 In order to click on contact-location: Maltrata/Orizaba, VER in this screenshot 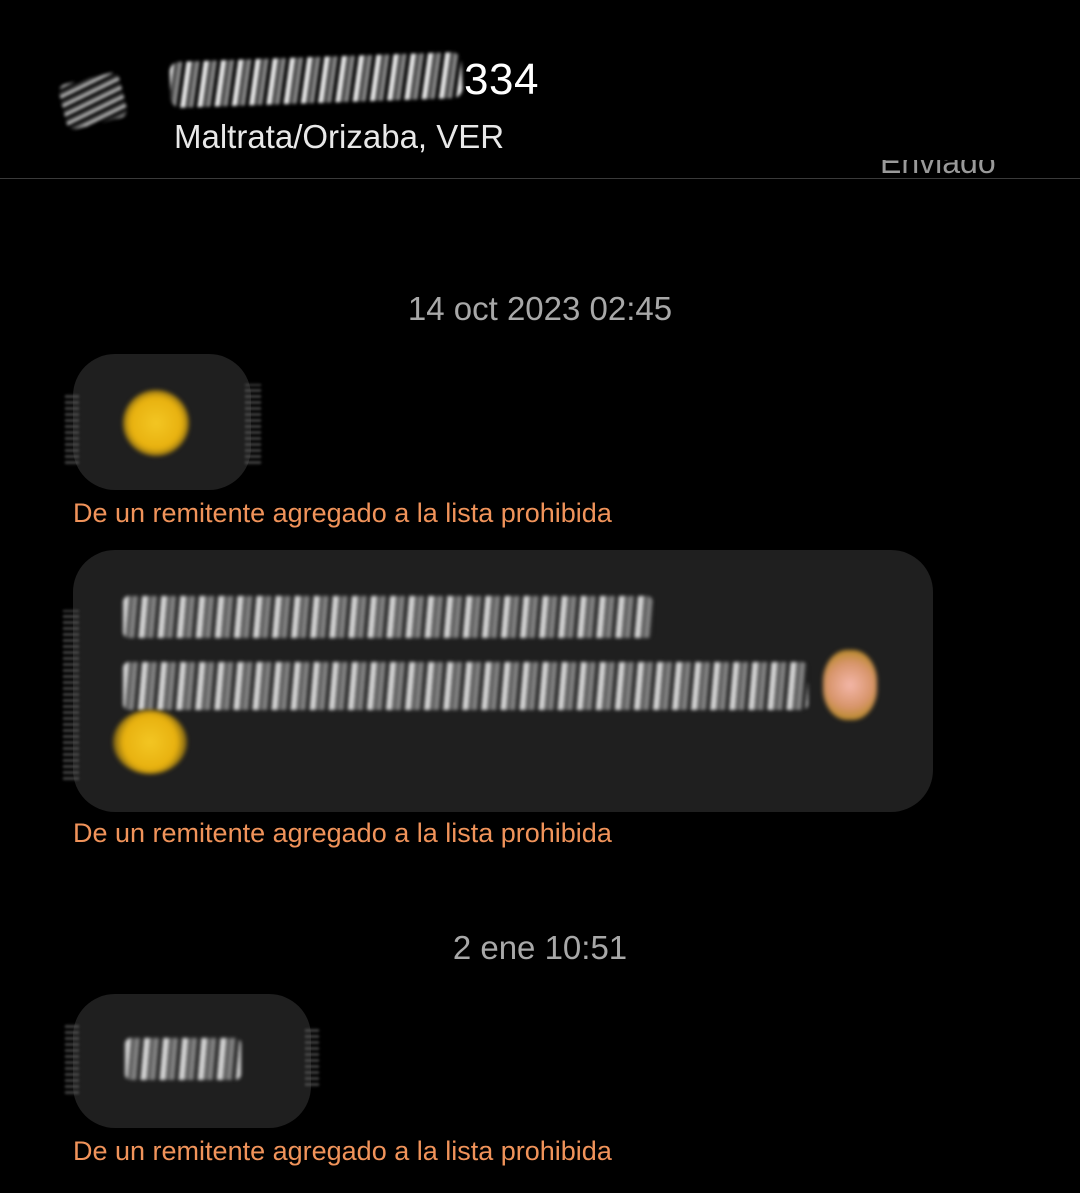, I will do `click(339, 136)`.